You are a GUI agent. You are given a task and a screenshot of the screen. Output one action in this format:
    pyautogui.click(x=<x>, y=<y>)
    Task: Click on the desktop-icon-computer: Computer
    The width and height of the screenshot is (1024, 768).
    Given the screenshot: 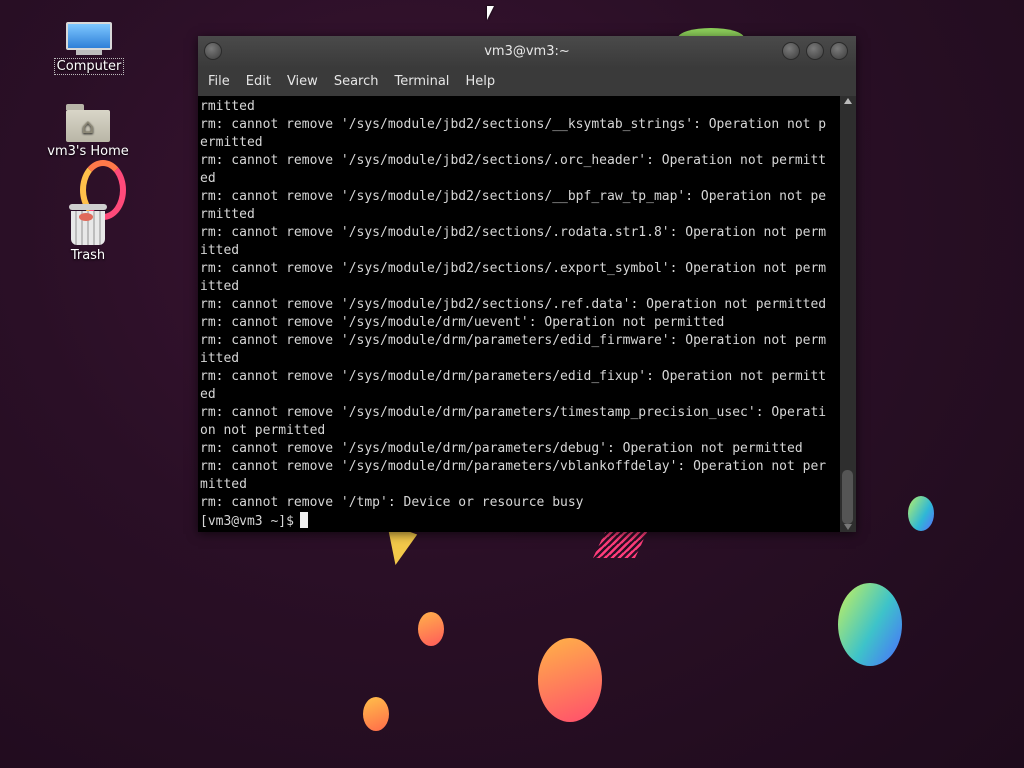 What is the action you would take?
    pyautogui.click(x=89, y=48)
    